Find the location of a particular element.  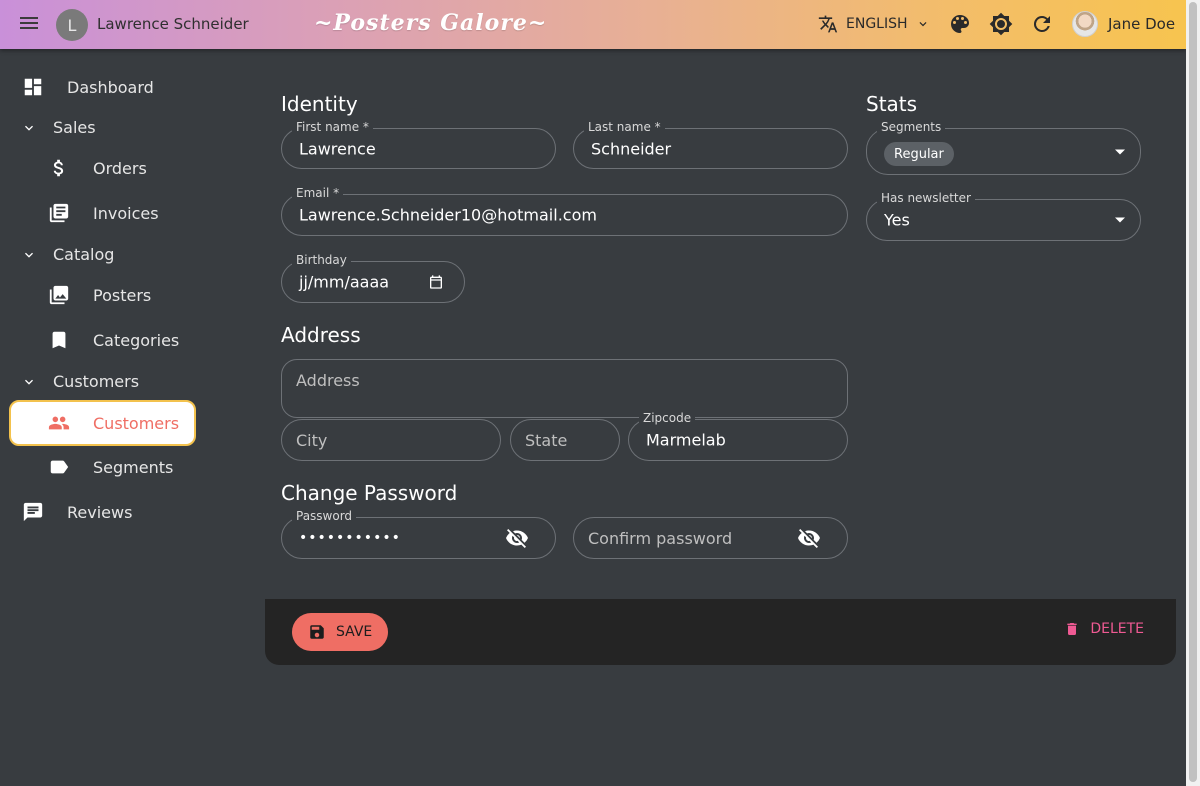

first-name-label: First name * is located at coordinates (332, 127).